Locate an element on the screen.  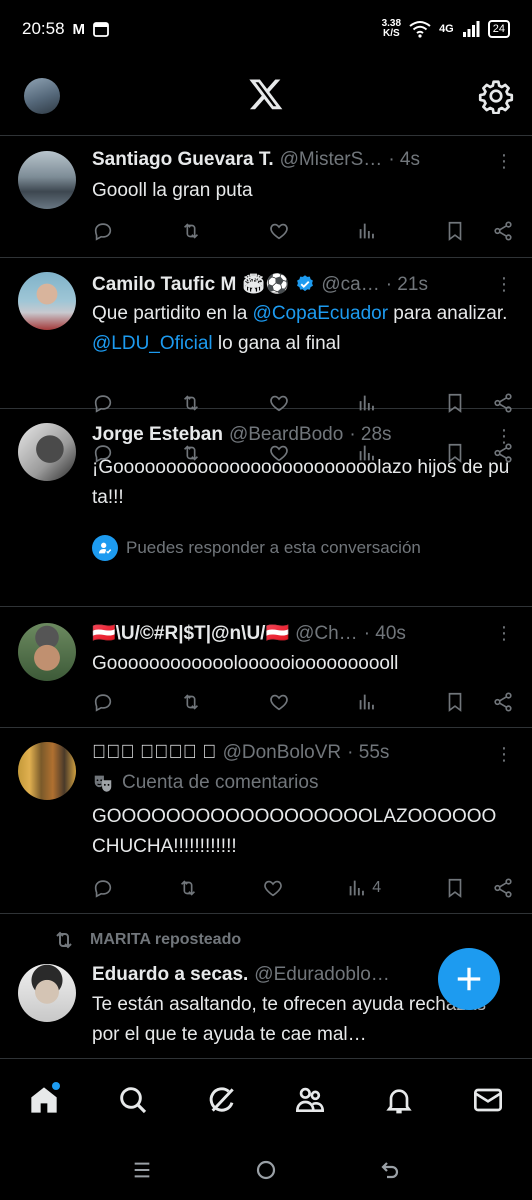
gmail-icon: M is located at coordinates (79, 29).